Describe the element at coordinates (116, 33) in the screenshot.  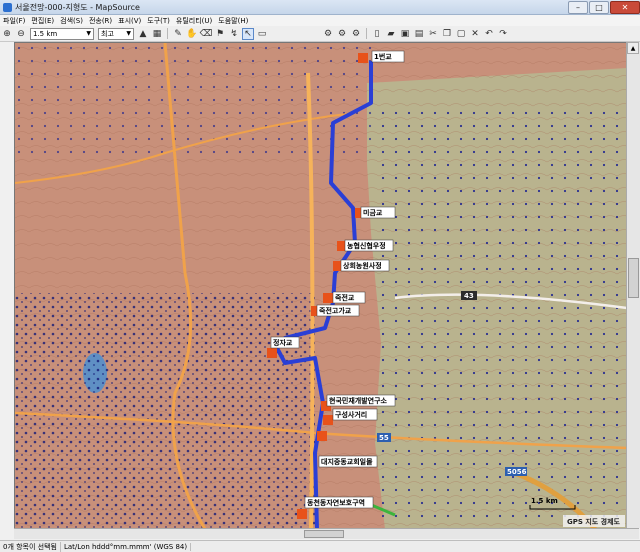
I see `detail-select: 최고 ▼` at that location.